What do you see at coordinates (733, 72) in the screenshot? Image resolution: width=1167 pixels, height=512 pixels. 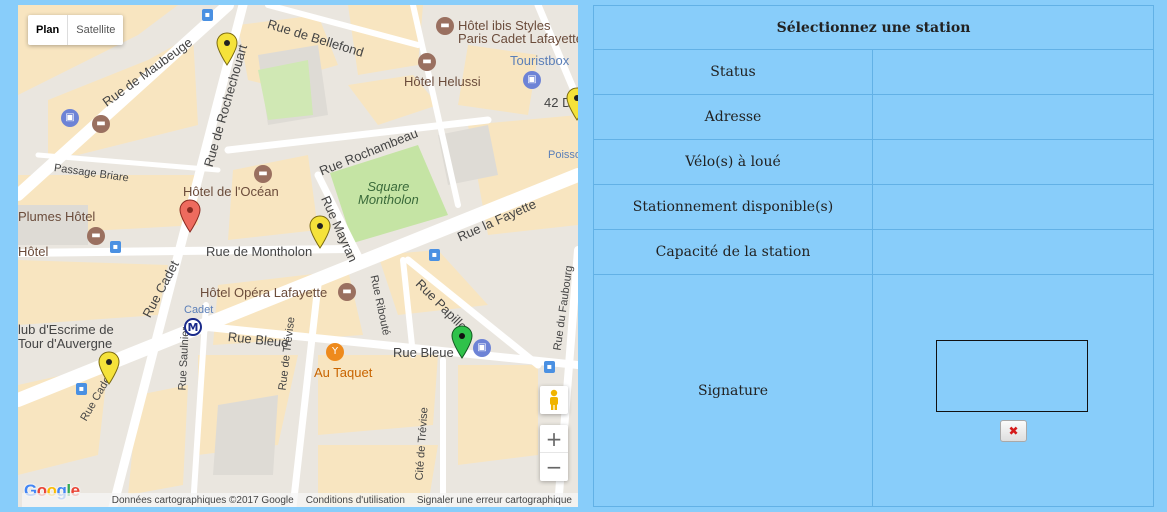 I see `status-label: Status` at bounding box center [733, 72].